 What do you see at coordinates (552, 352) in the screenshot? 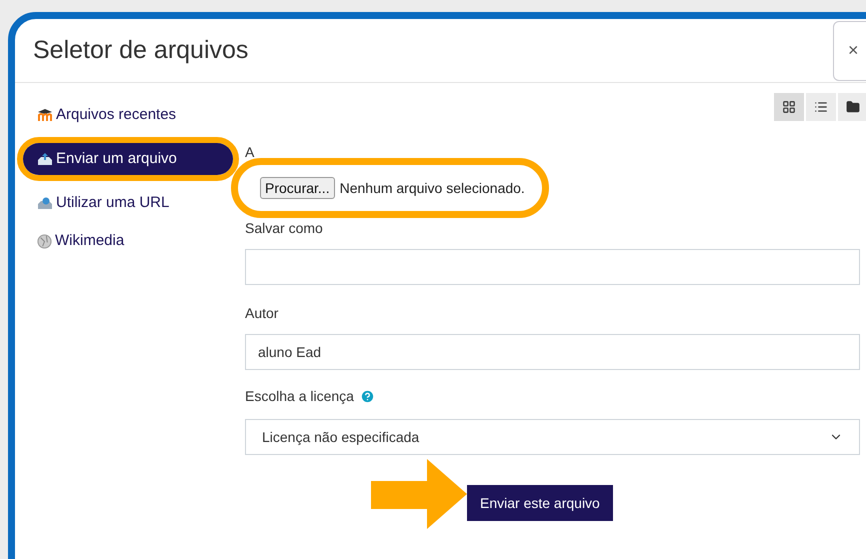
I see `input-field: aluno Ead` at bounding box center [552, 352].